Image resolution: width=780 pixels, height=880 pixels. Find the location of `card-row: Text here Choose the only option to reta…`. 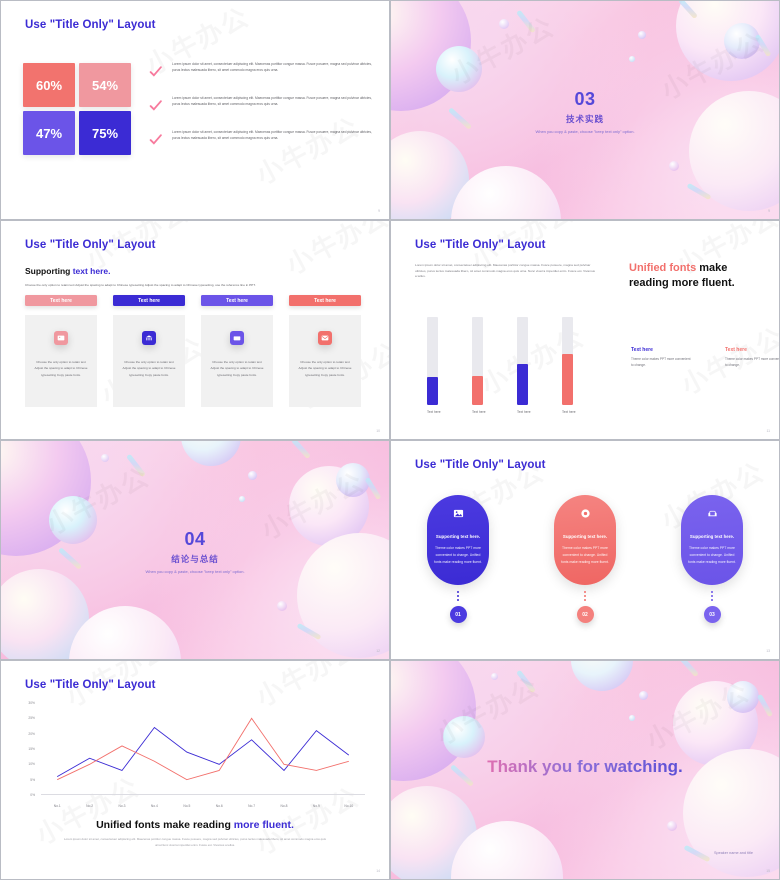

card-row: Text here Choose the only option to reta… is located at coordinates (193, 351).